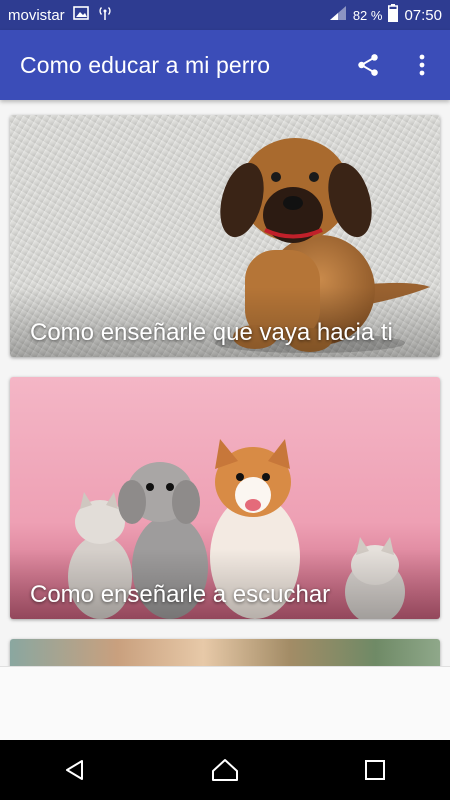 Image resolution: width=450 pixels, height=800 pixels. I want to click on status-left: movistar, so click(60, 15).